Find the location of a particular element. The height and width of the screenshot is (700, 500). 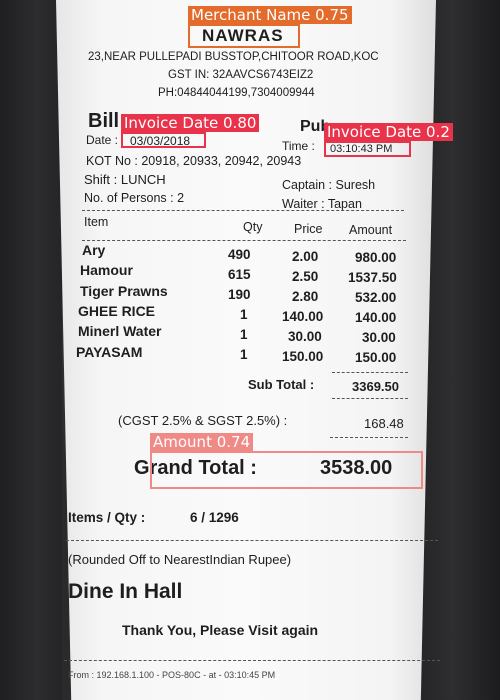

subtotal-value: 3369.50 is located at coordinates (375, 386).